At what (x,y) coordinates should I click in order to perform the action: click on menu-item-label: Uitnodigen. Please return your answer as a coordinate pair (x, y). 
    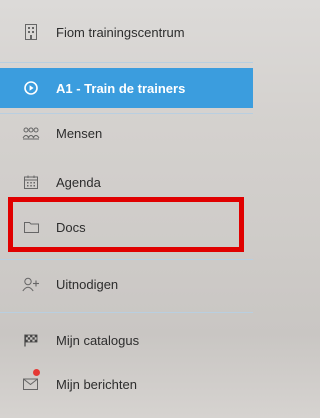
    Looking at the image, I should click on (87, 284).